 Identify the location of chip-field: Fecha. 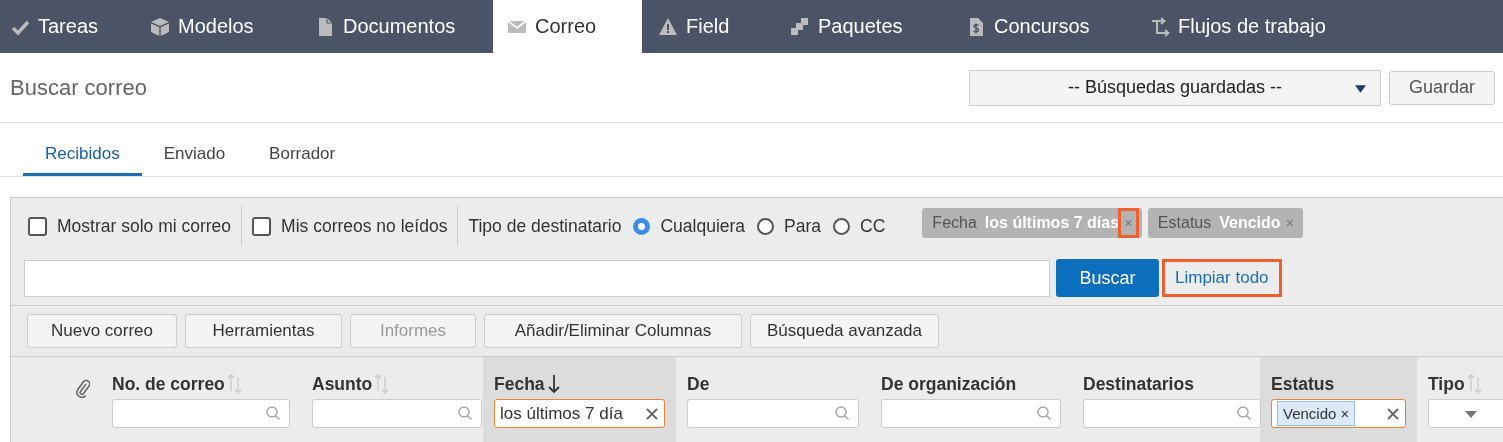
(954, 223).